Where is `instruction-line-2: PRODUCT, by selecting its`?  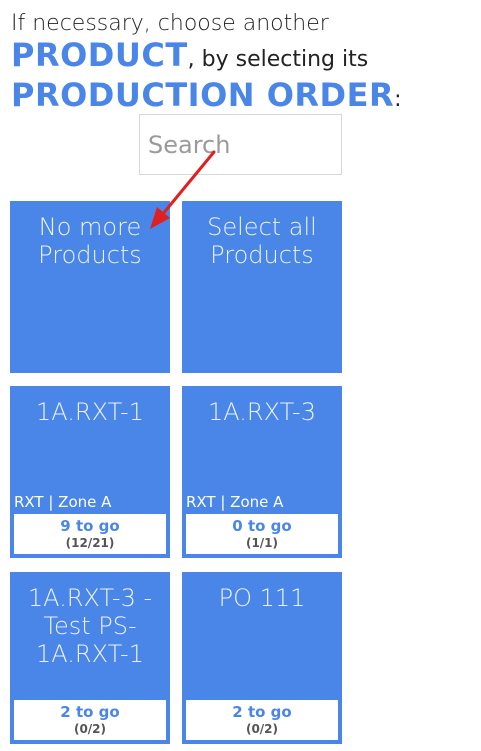
instruction-line-2: PRODUCT, by selecting its is located at coordinates (241, 58).